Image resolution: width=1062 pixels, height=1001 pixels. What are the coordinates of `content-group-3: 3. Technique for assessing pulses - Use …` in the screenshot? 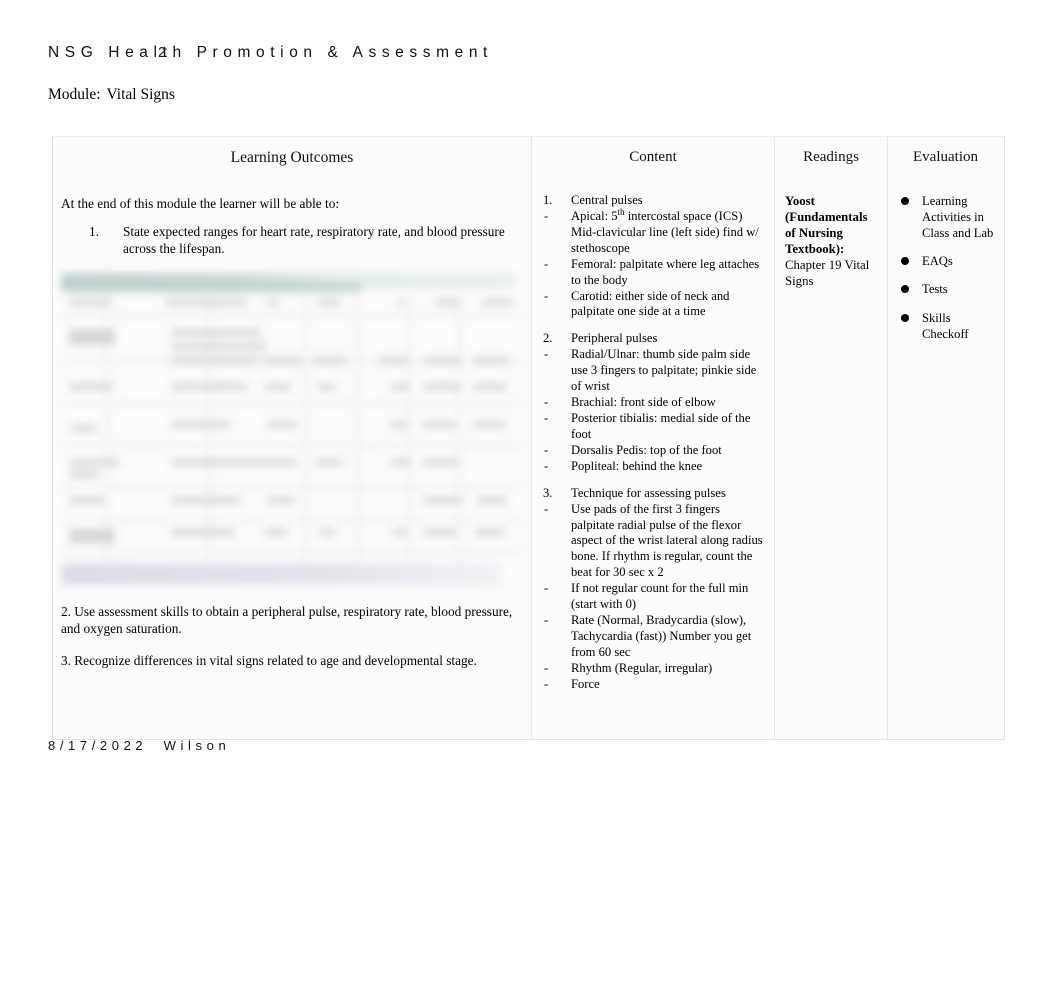 It's located at (653, 589).